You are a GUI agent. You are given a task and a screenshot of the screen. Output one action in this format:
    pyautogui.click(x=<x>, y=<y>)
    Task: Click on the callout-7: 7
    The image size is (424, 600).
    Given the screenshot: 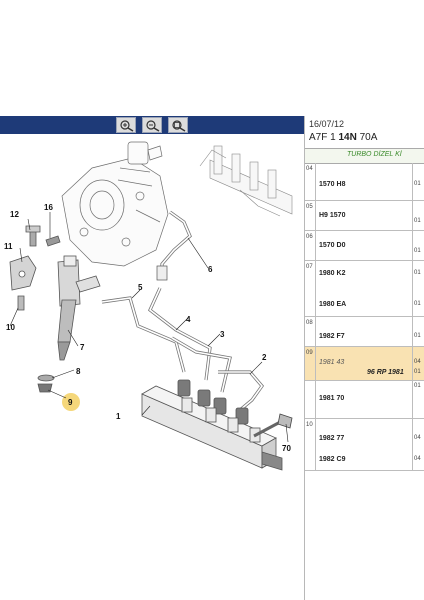 What is the action you would take?
    pyautogui.click(x=82, y=347)
    